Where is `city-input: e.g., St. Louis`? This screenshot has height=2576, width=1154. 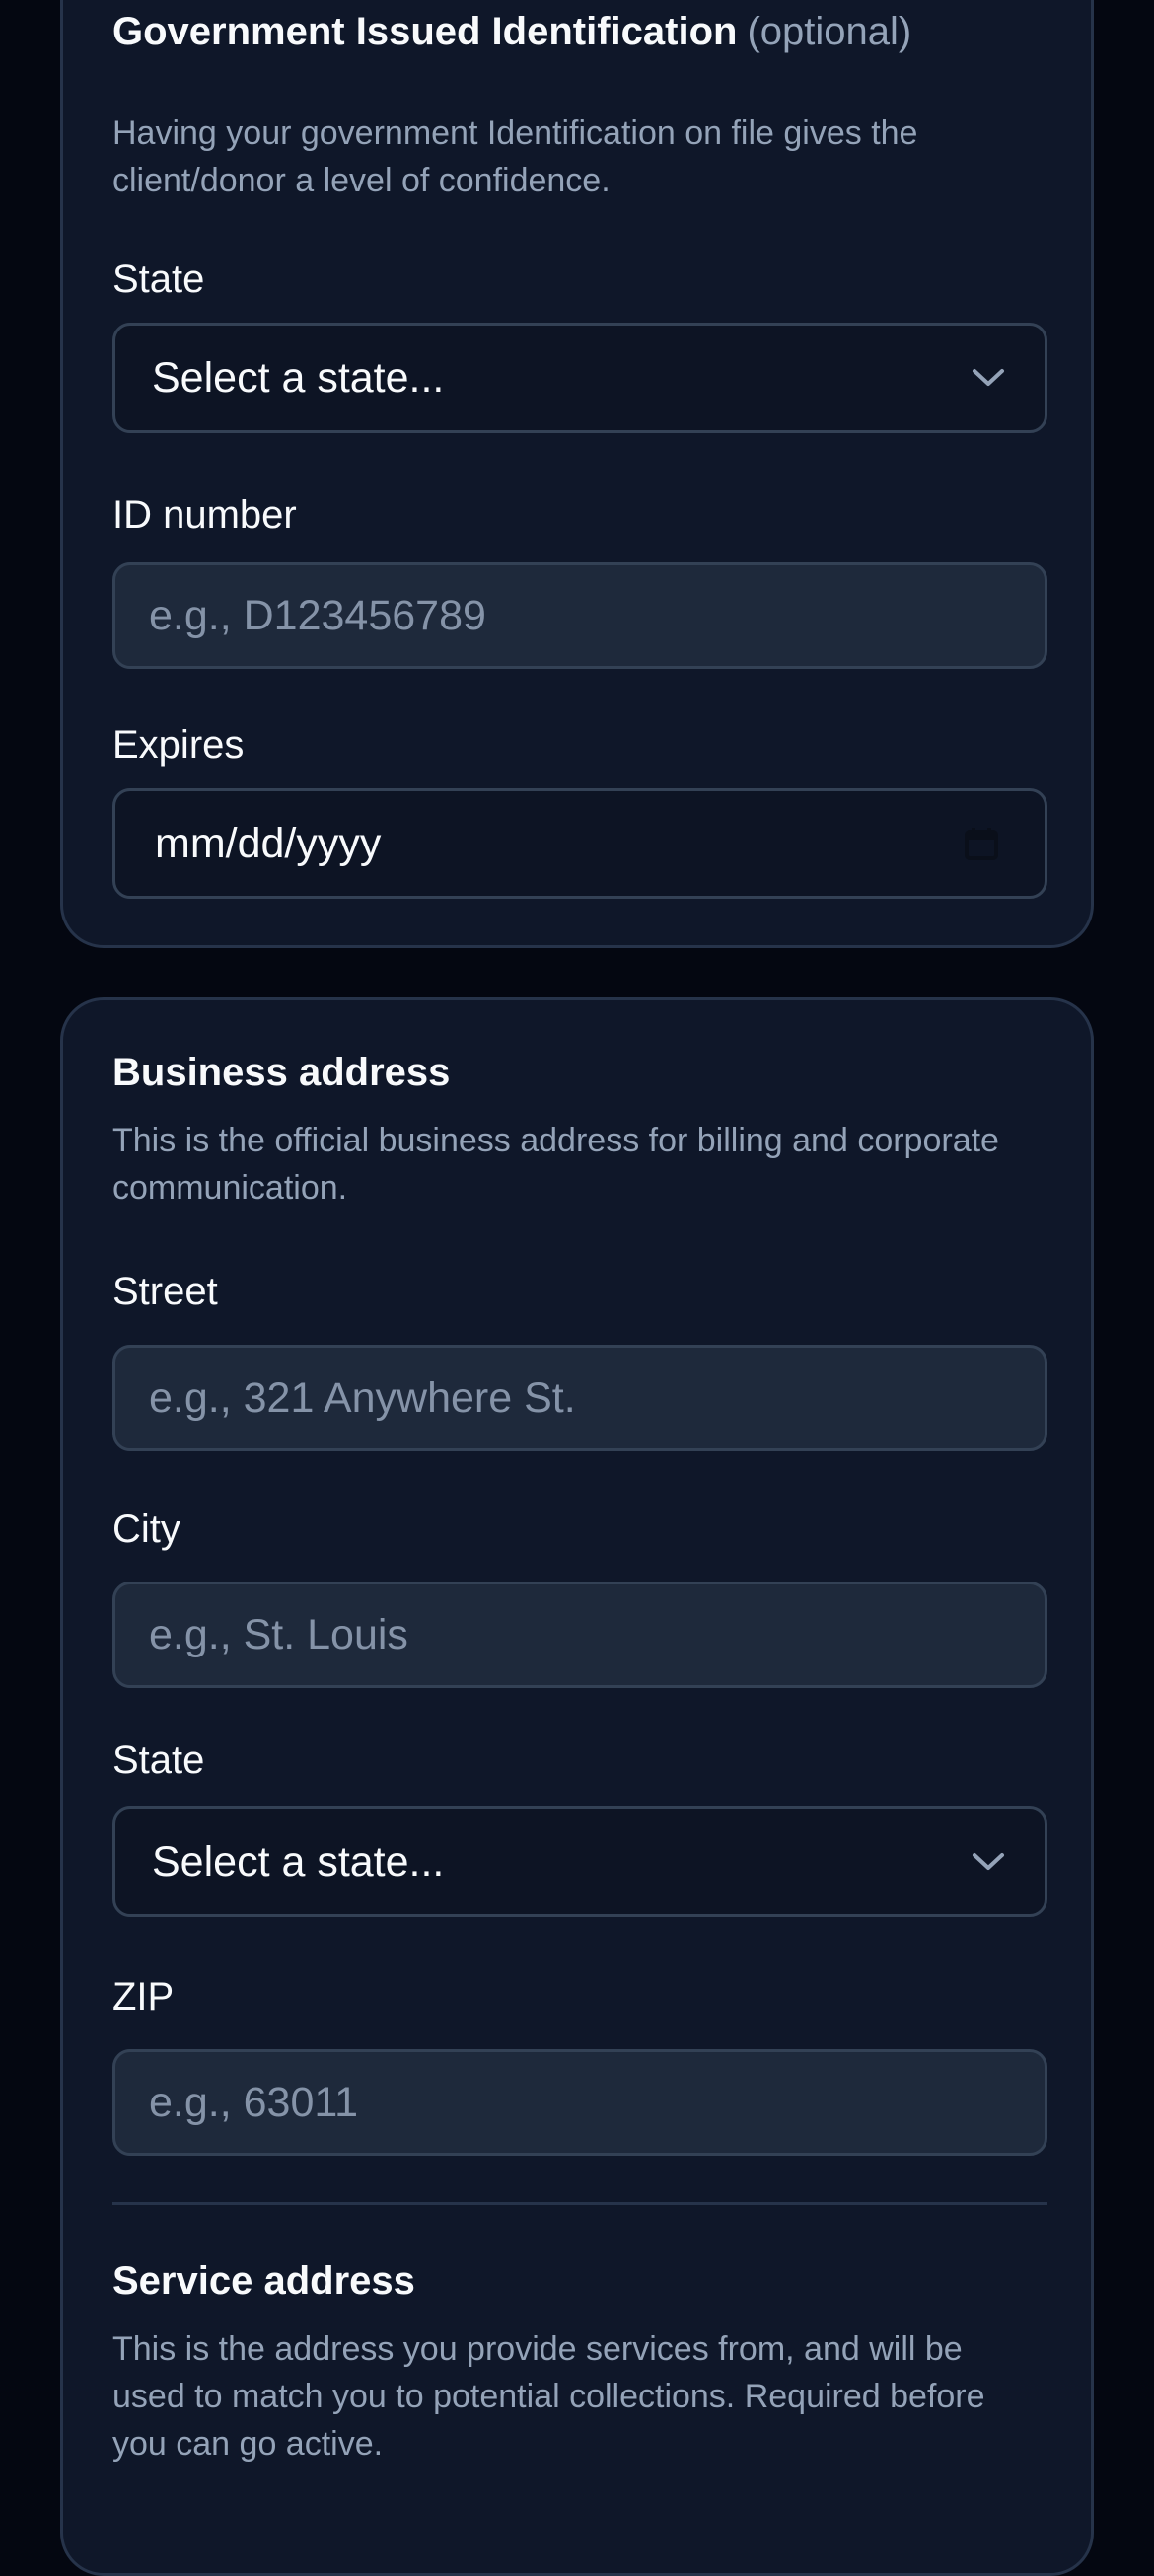
city-input: e.g., St. Louis is located at coordinates (580, 1635).